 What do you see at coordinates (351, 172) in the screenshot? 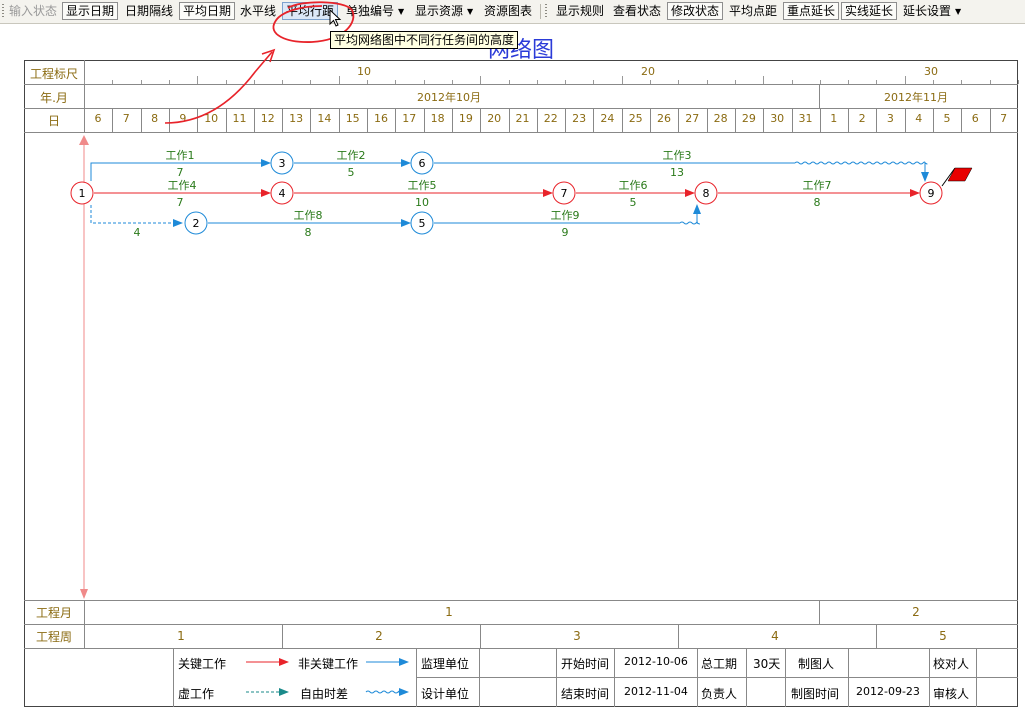
I see `task-duration-work2: 5` at bounding box center [351, 172].